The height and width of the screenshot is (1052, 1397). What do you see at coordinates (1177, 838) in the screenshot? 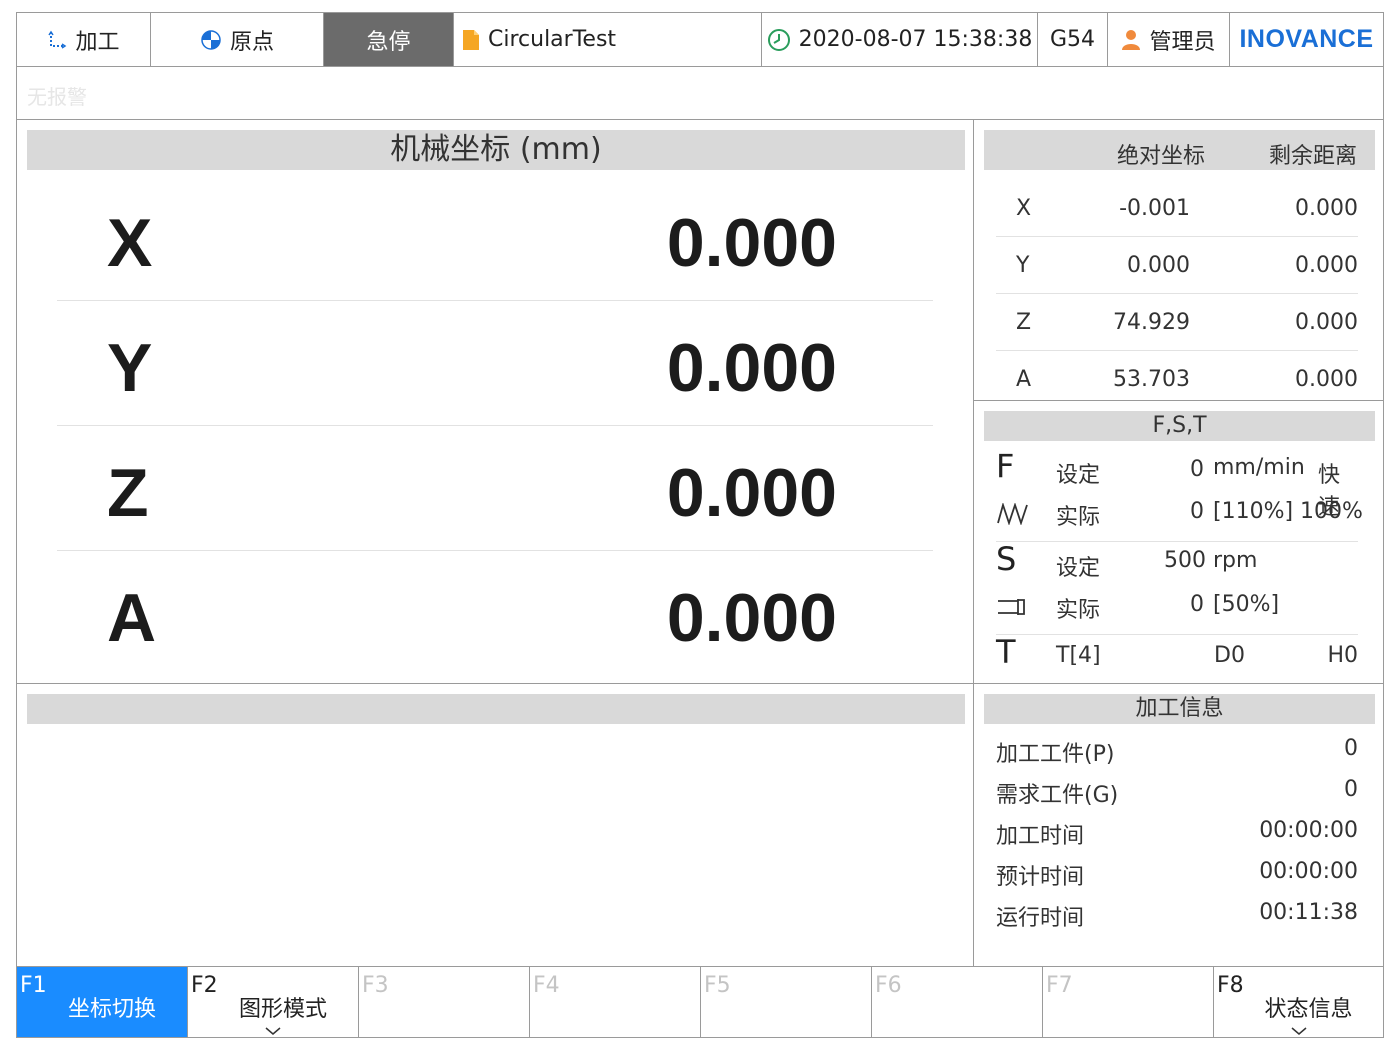
I see `info-row: 加工时间 00:00:00` at bounding box center [1177, 838].